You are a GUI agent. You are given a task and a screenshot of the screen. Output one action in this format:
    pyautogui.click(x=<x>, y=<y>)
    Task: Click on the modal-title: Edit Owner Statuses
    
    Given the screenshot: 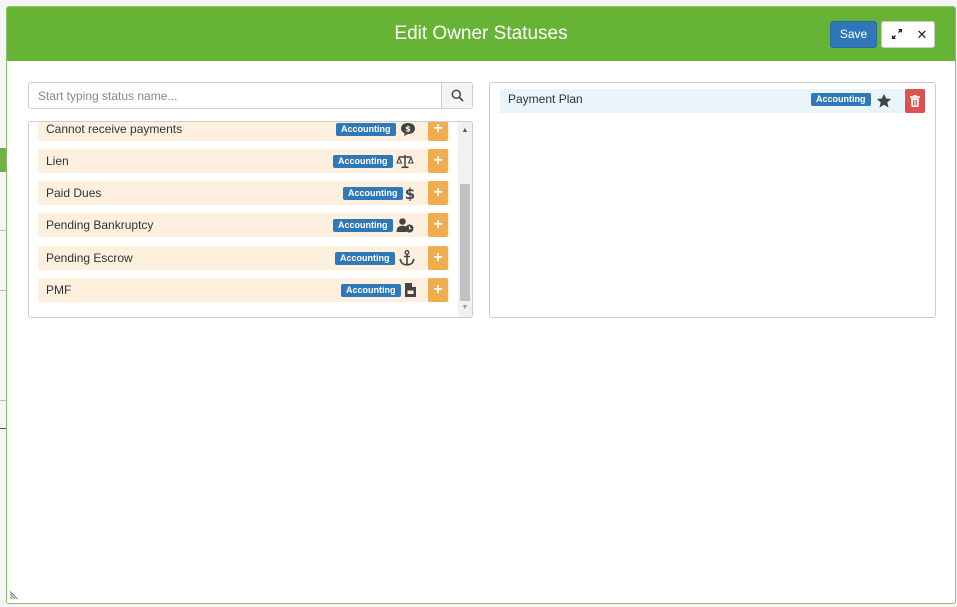 What is the action you would take?
    pyautogui.click(x=481, y=33)
    